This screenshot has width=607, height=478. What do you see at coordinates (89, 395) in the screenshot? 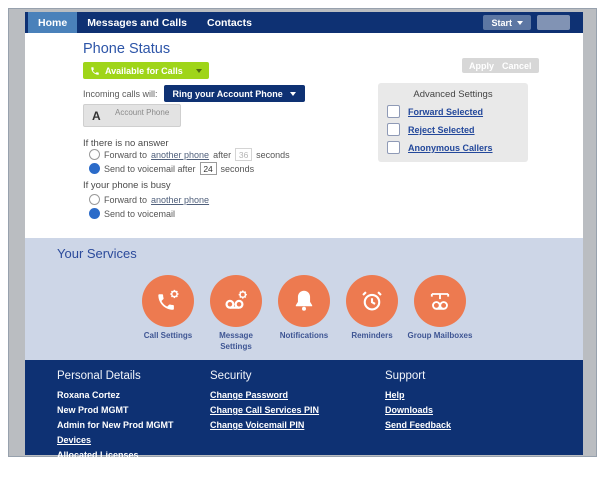
I see `footer-user-name: Roxana Cortez` at bounding box center [89, 395].